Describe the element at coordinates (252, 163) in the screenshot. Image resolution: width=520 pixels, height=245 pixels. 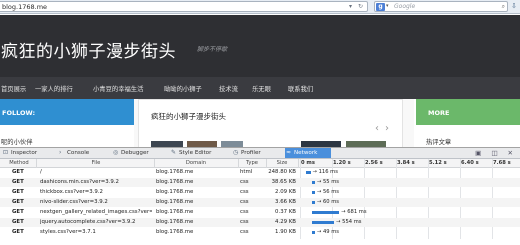
I see `column-type: Type` at that location.